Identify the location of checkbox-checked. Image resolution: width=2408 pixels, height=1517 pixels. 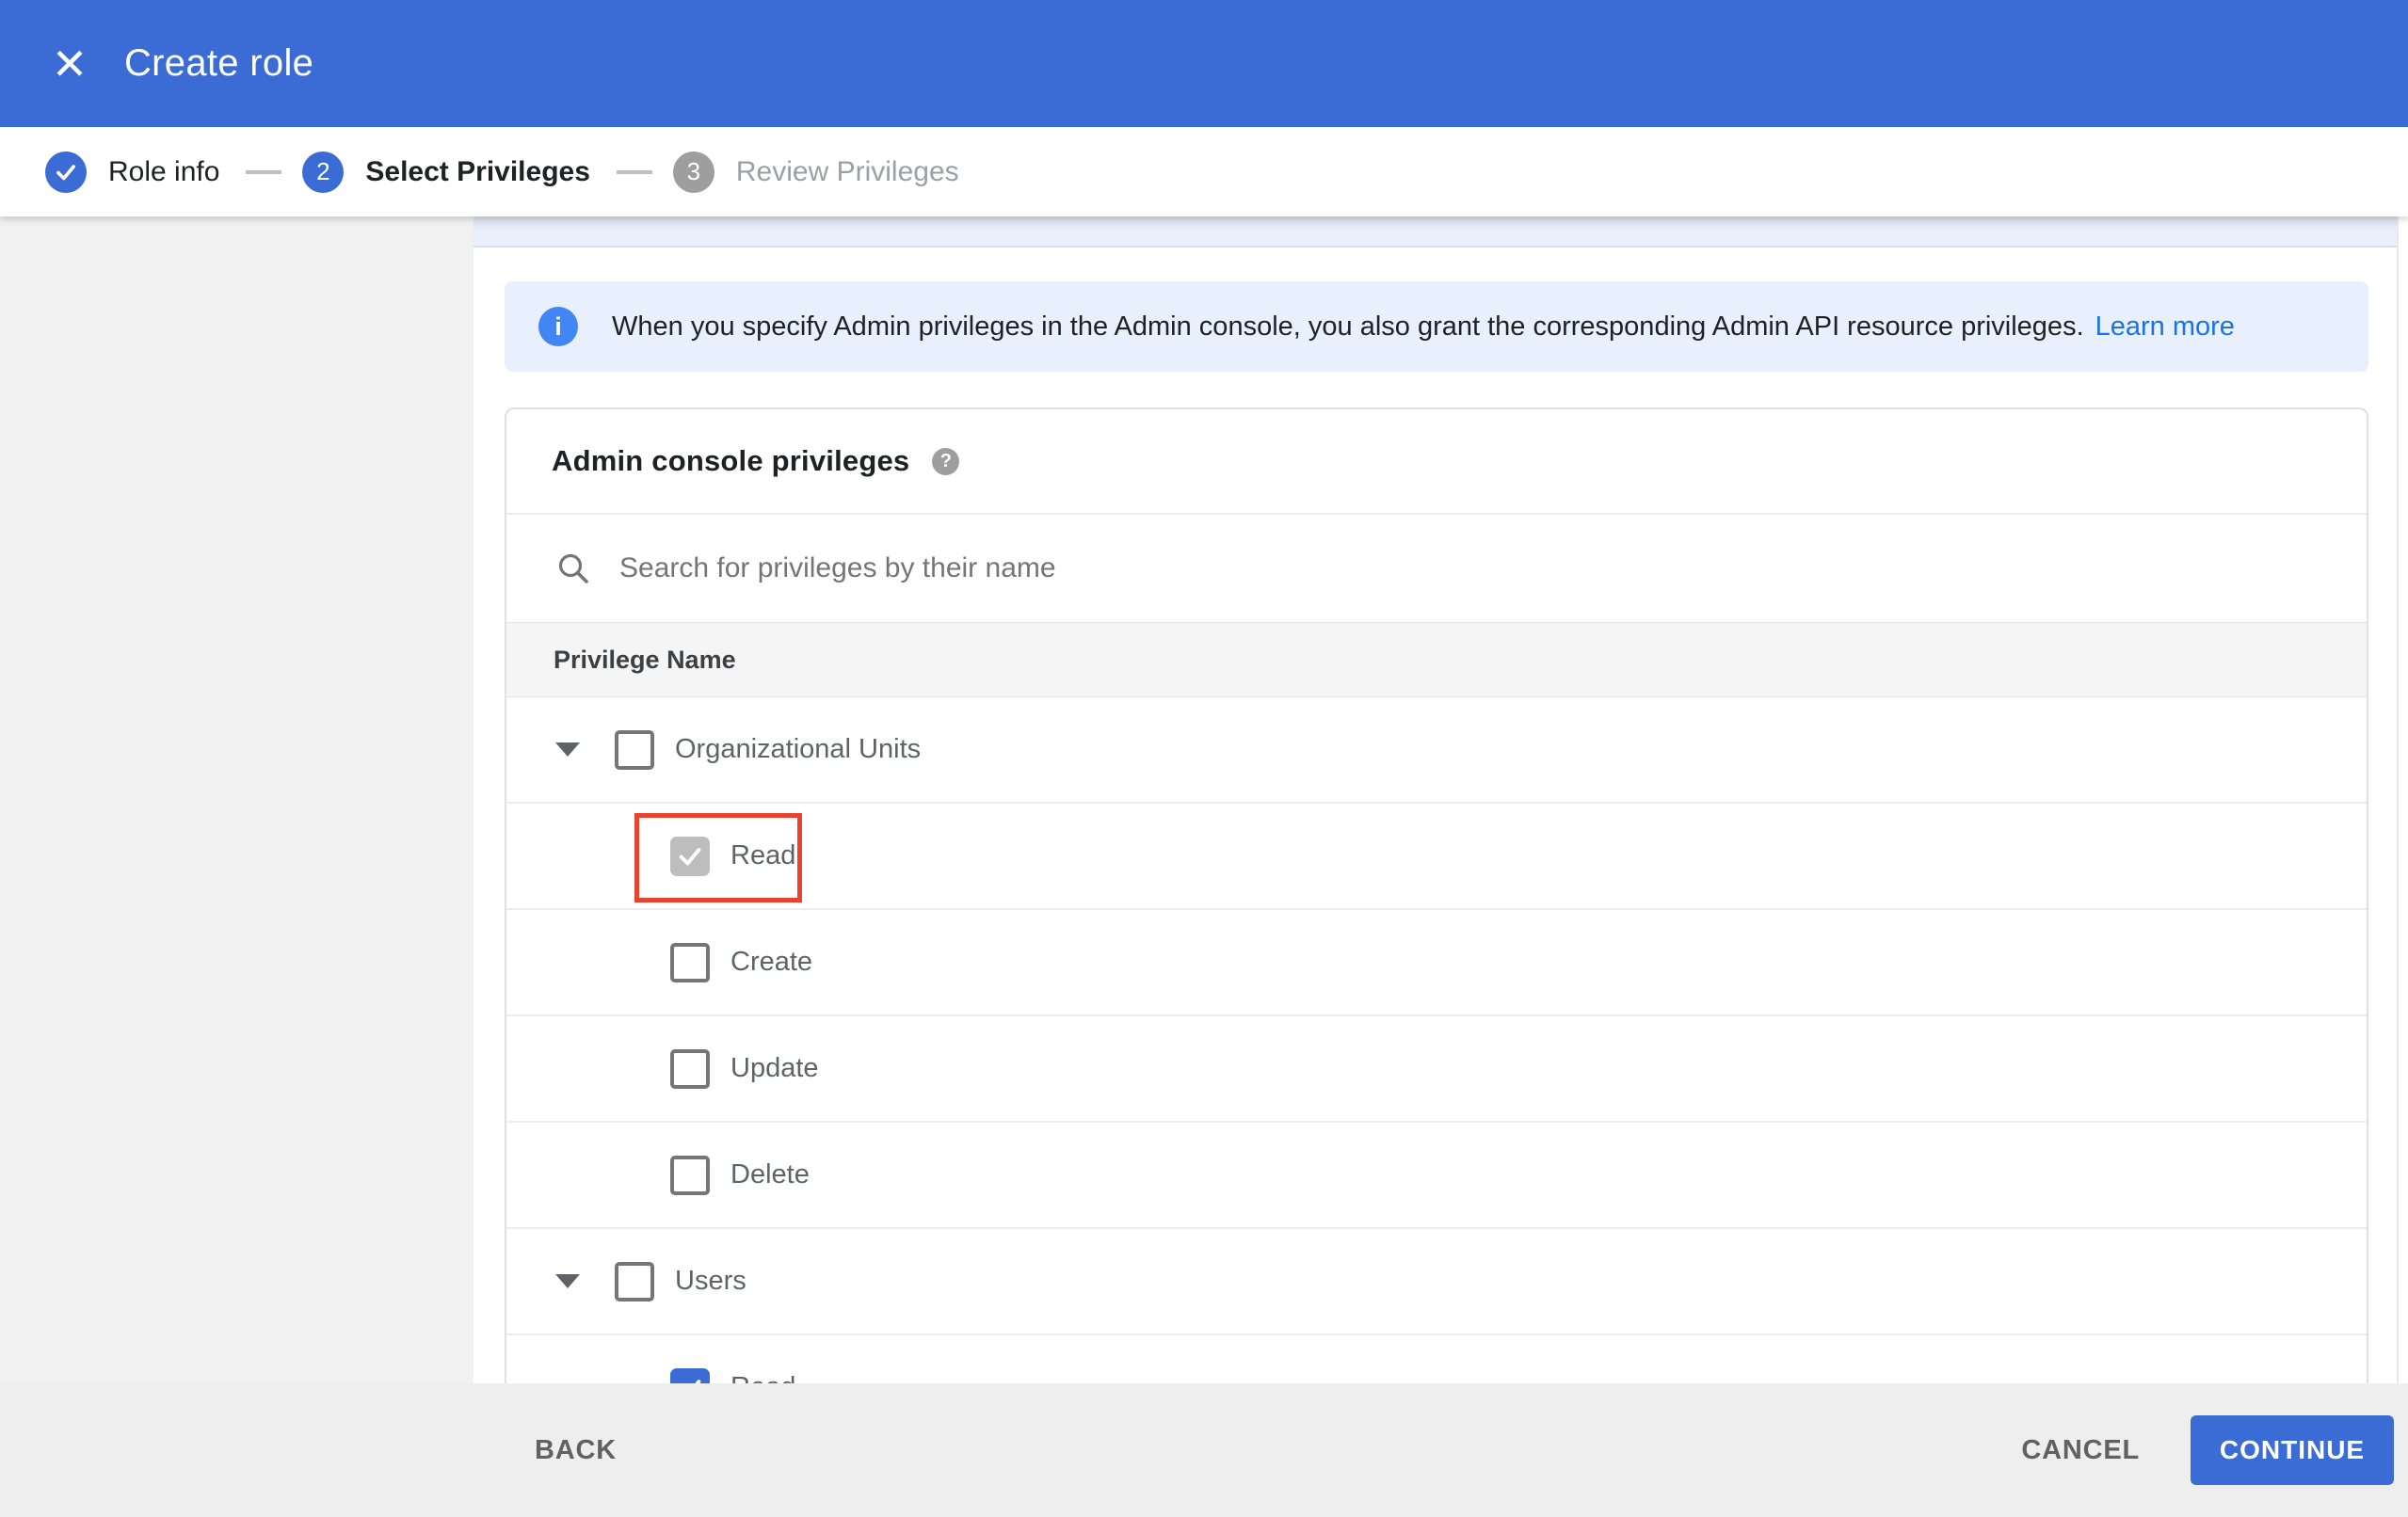
(690, 1375).